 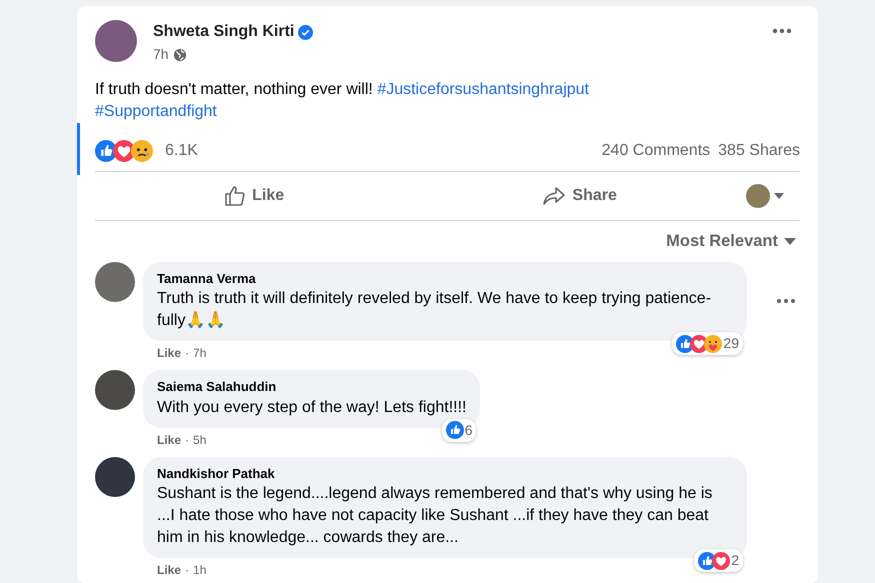 What do you see at coordinates (579, 196) in the screenshot?
I see `share-button: Share` at bounding box center [579, 196].